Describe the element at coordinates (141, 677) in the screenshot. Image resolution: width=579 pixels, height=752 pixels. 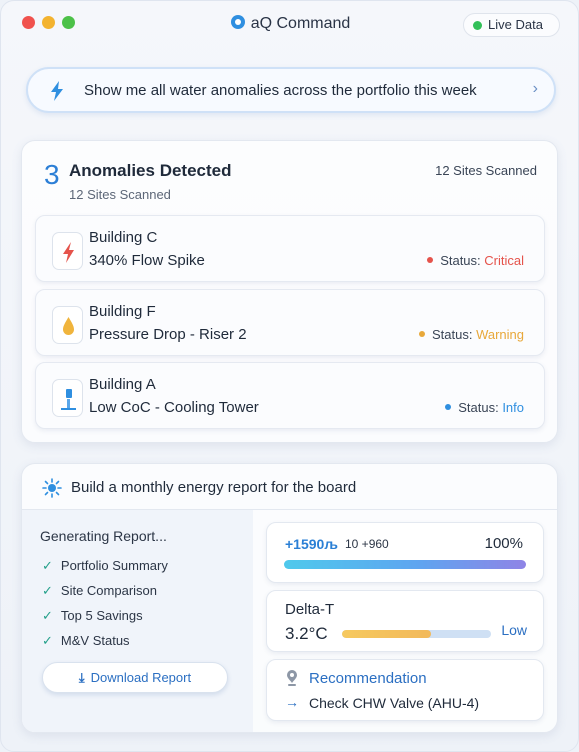
I see `download-report-label: Download Report` at that location.